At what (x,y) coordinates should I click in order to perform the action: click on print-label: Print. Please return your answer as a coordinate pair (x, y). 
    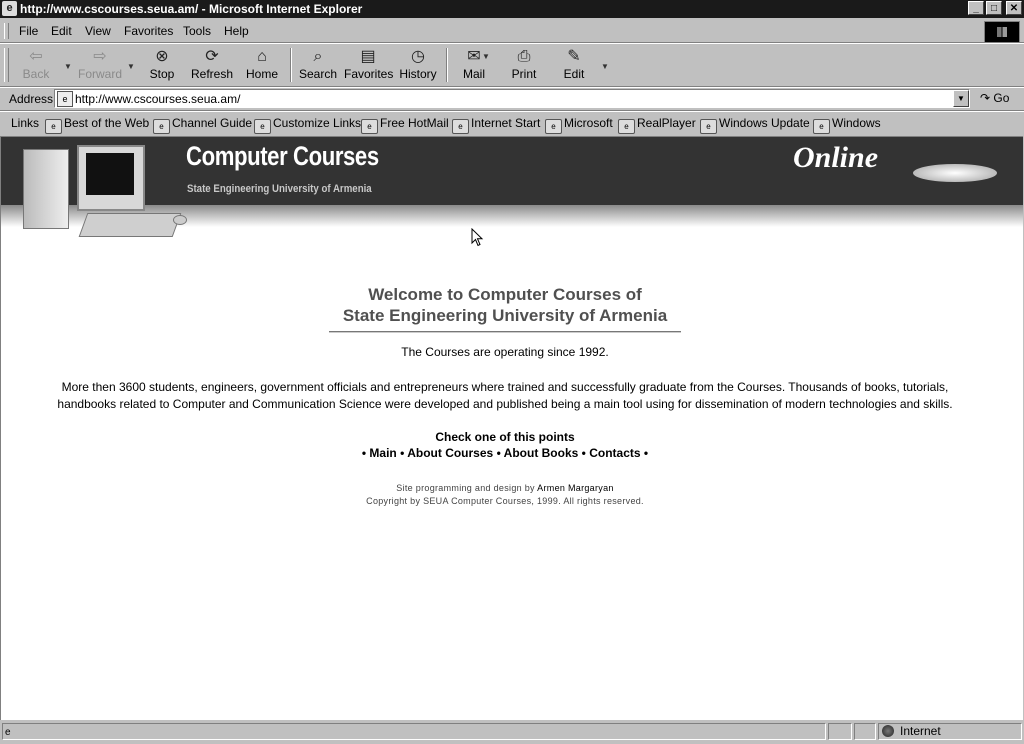
    Looking at the image, I should click on (524, 74).